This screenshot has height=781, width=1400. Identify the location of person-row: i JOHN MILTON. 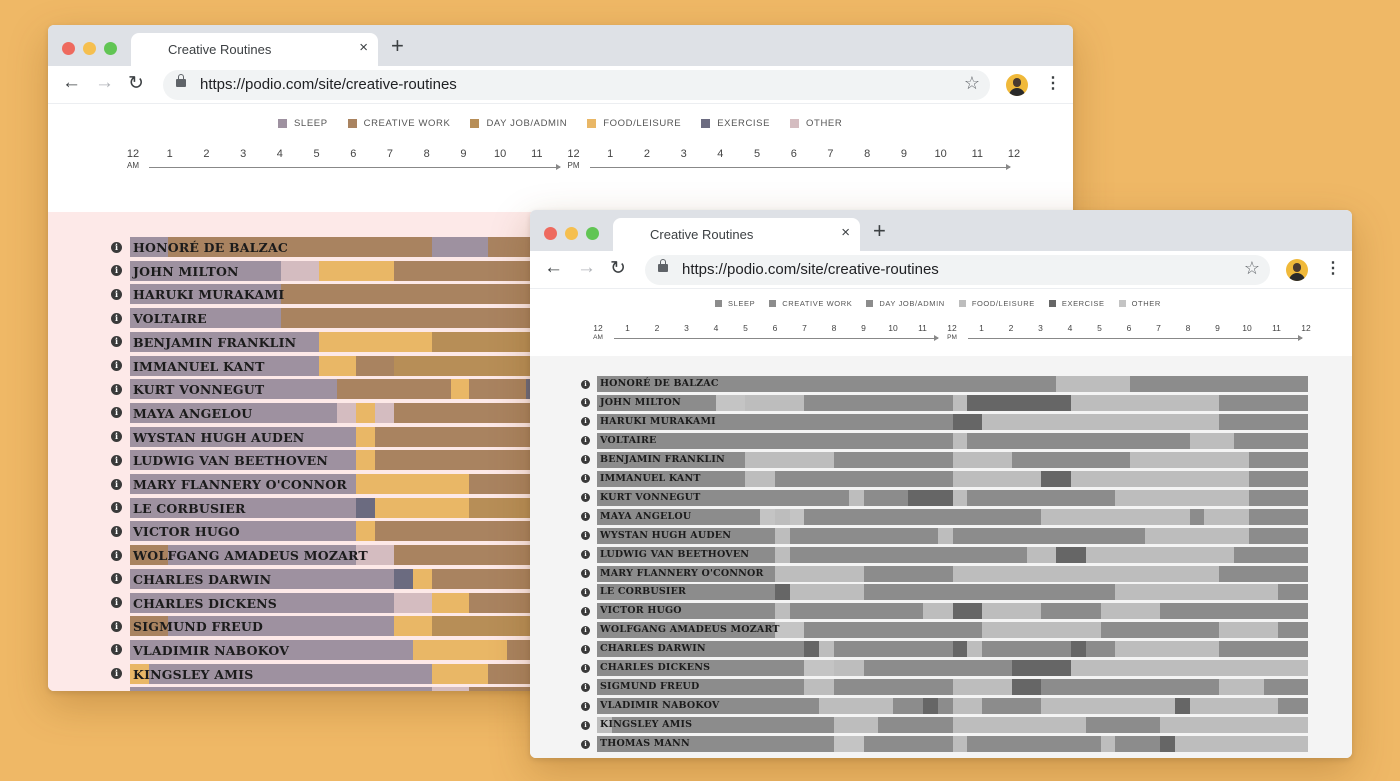
(941, 402).